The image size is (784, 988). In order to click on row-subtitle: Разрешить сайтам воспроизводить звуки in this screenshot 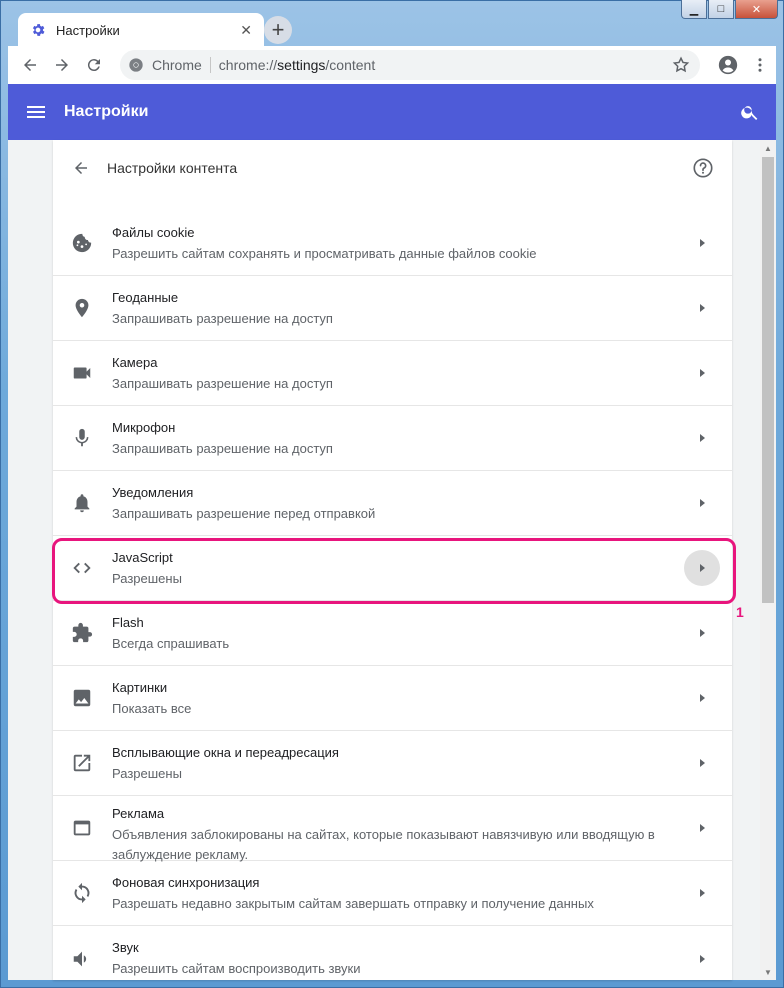, I will do `click(236, 968)`.